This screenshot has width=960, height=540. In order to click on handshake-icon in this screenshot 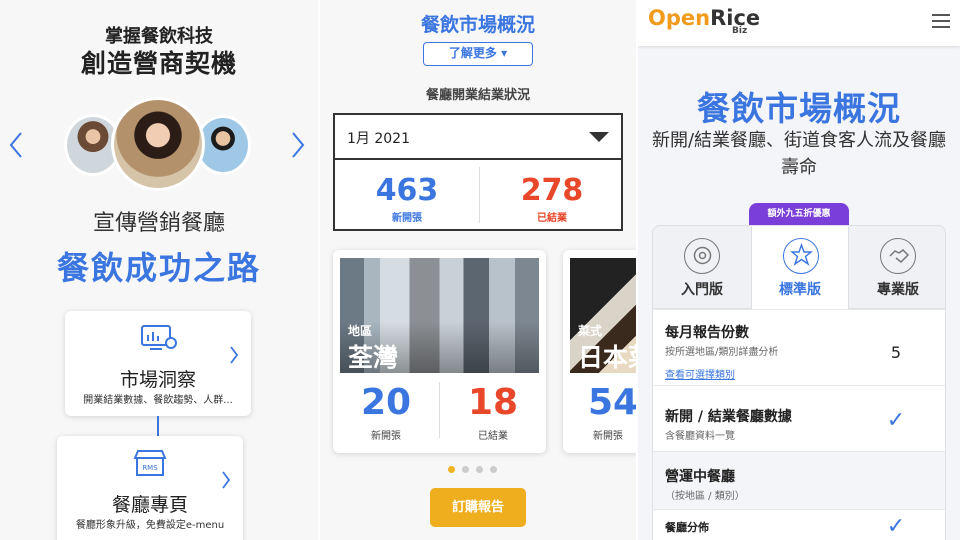, I will do `click(898, 256)`.